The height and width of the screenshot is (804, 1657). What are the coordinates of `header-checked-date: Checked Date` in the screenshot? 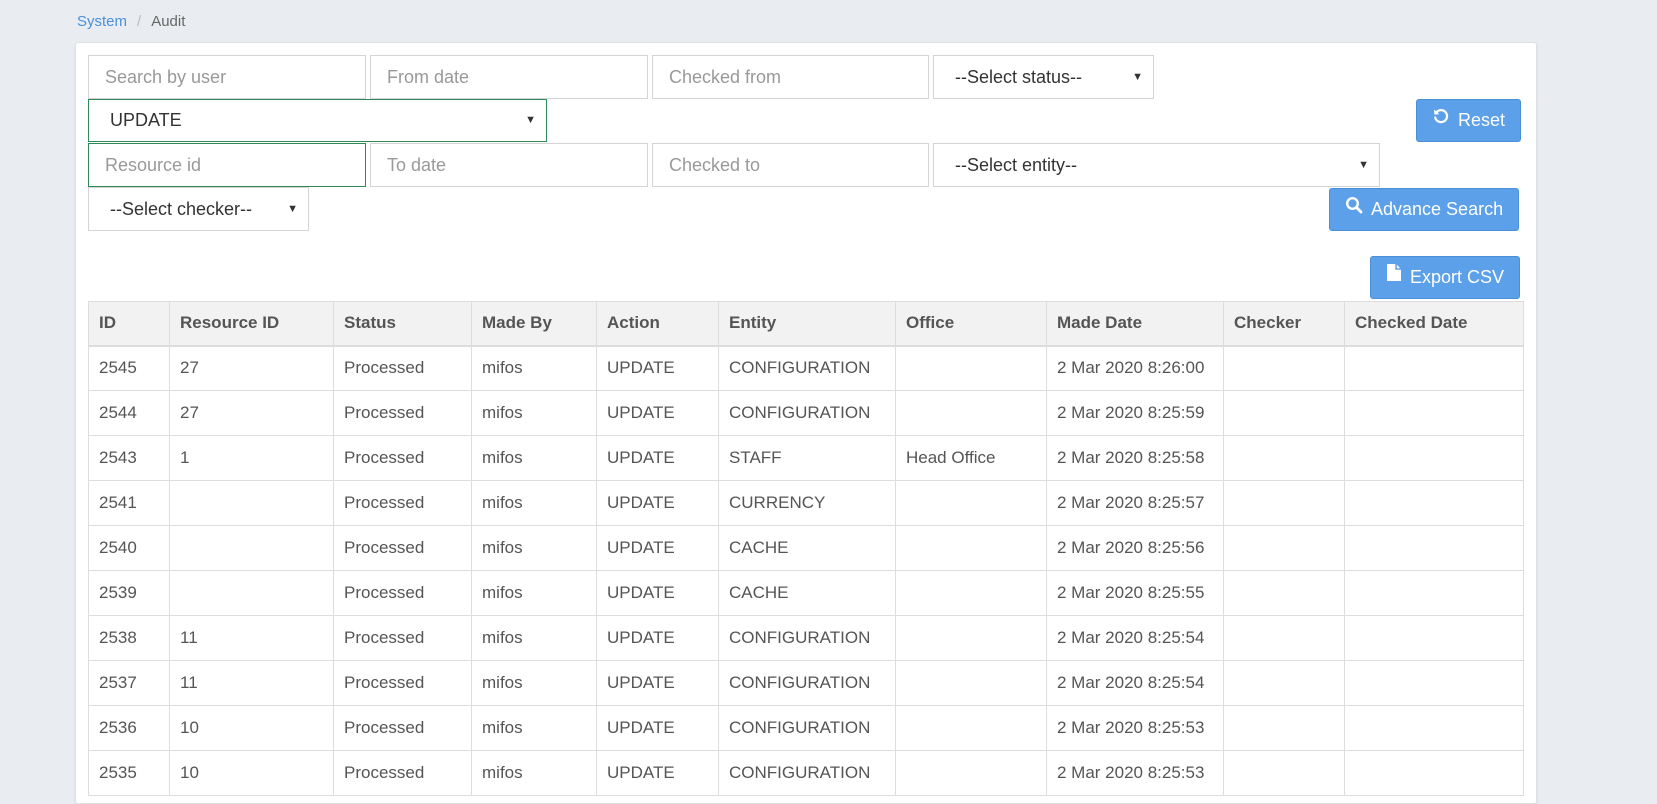 It's located at (1434, 324).